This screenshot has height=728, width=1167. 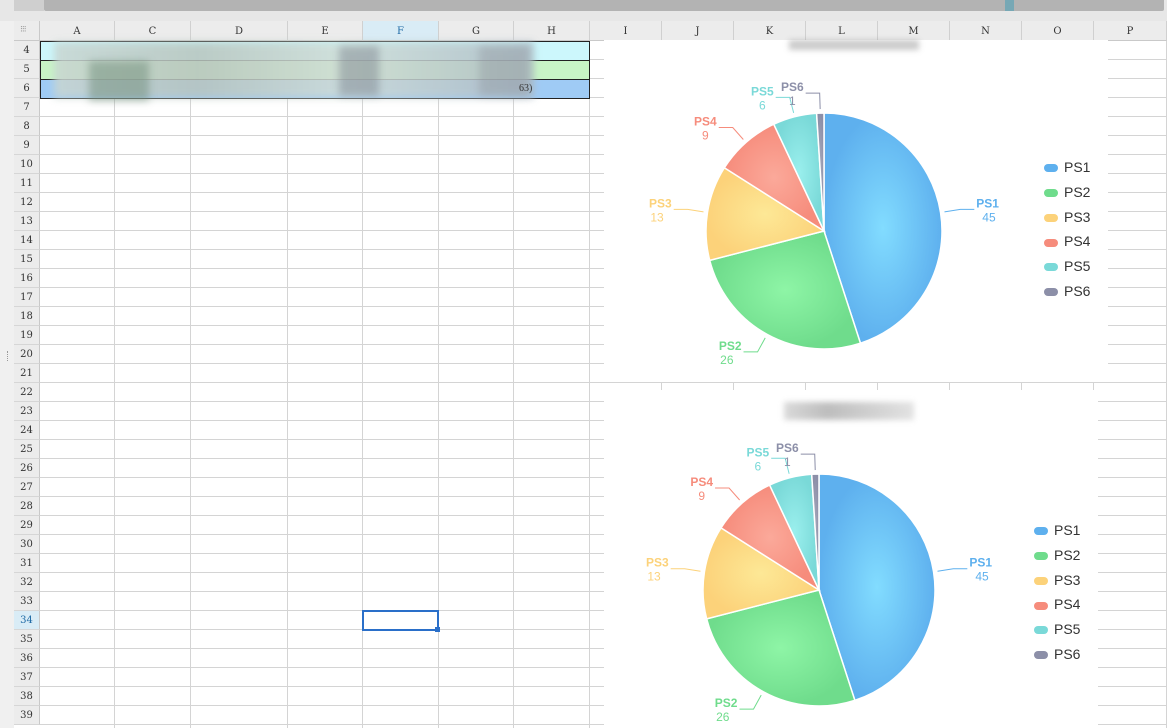 I want to click on select-all-corner: ⁝⁝⁝, so click(x=27, y=31).